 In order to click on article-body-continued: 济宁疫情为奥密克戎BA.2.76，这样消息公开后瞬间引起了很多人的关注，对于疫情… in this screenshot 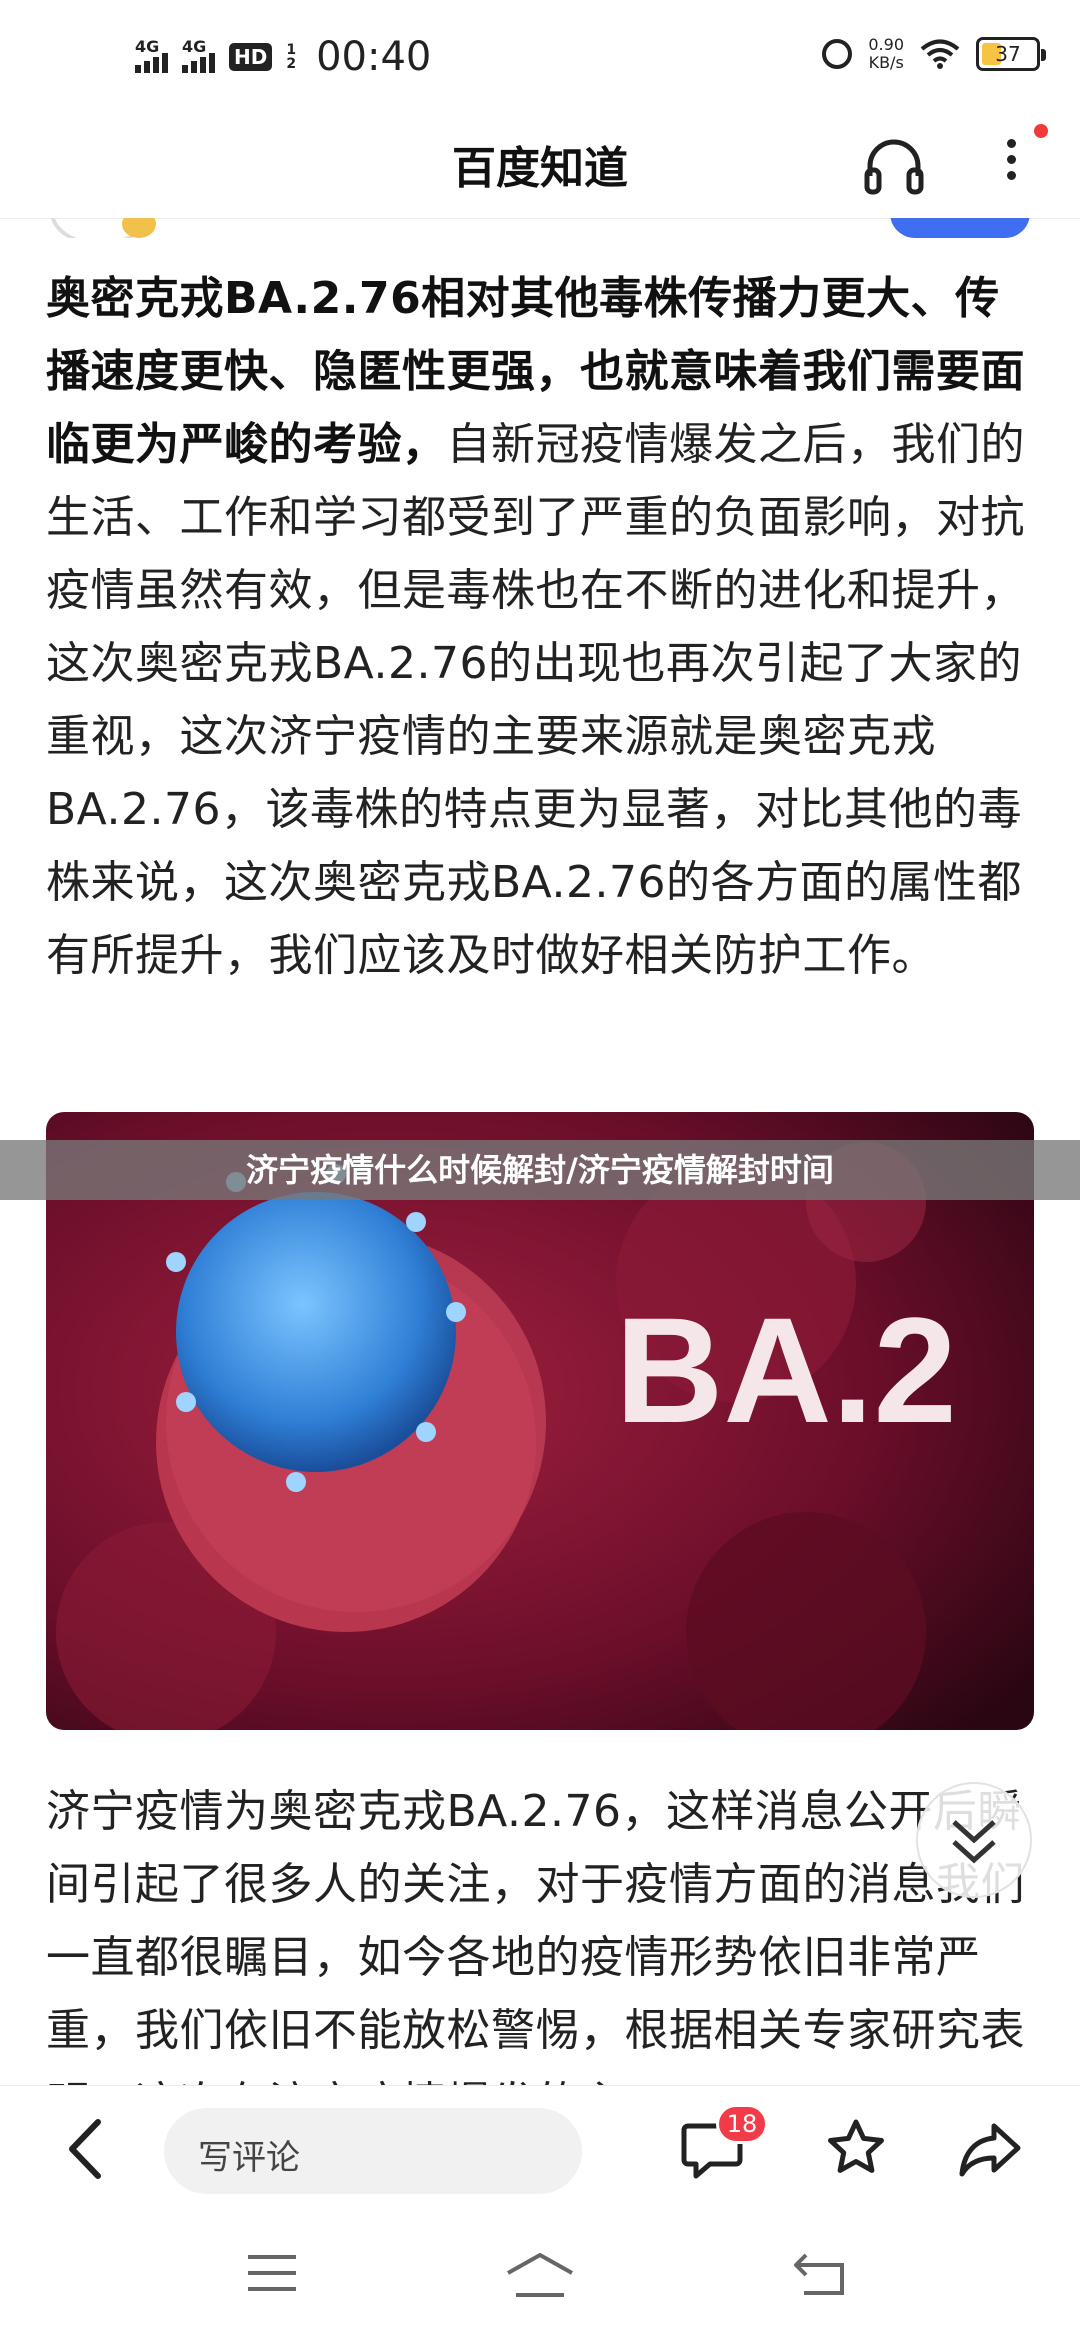, I will do `click(542, 1930)`.